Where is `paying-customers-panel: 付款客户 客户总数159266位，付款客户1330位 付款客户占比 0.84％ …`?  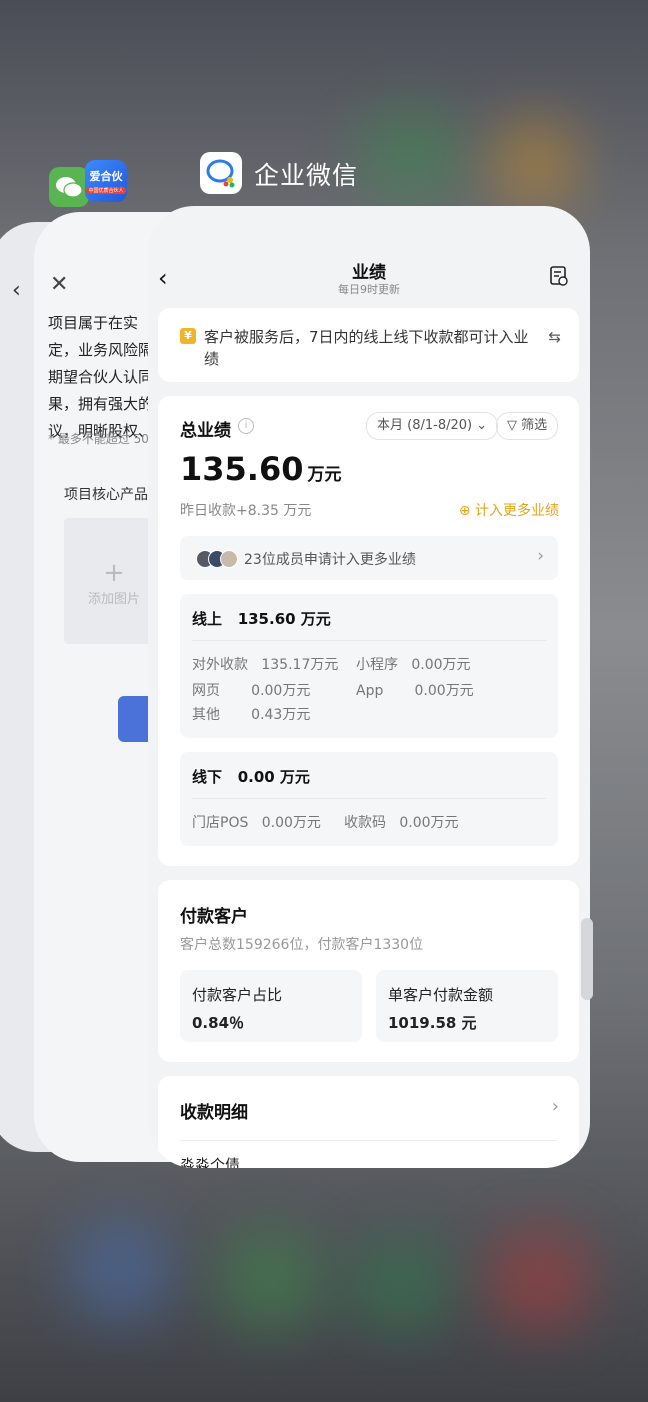 paying-customers-panel: 付款客户 客户总数159266位，付款客户1330位 付款客户占比 0.84％ … is located at coordinates (368, 971).